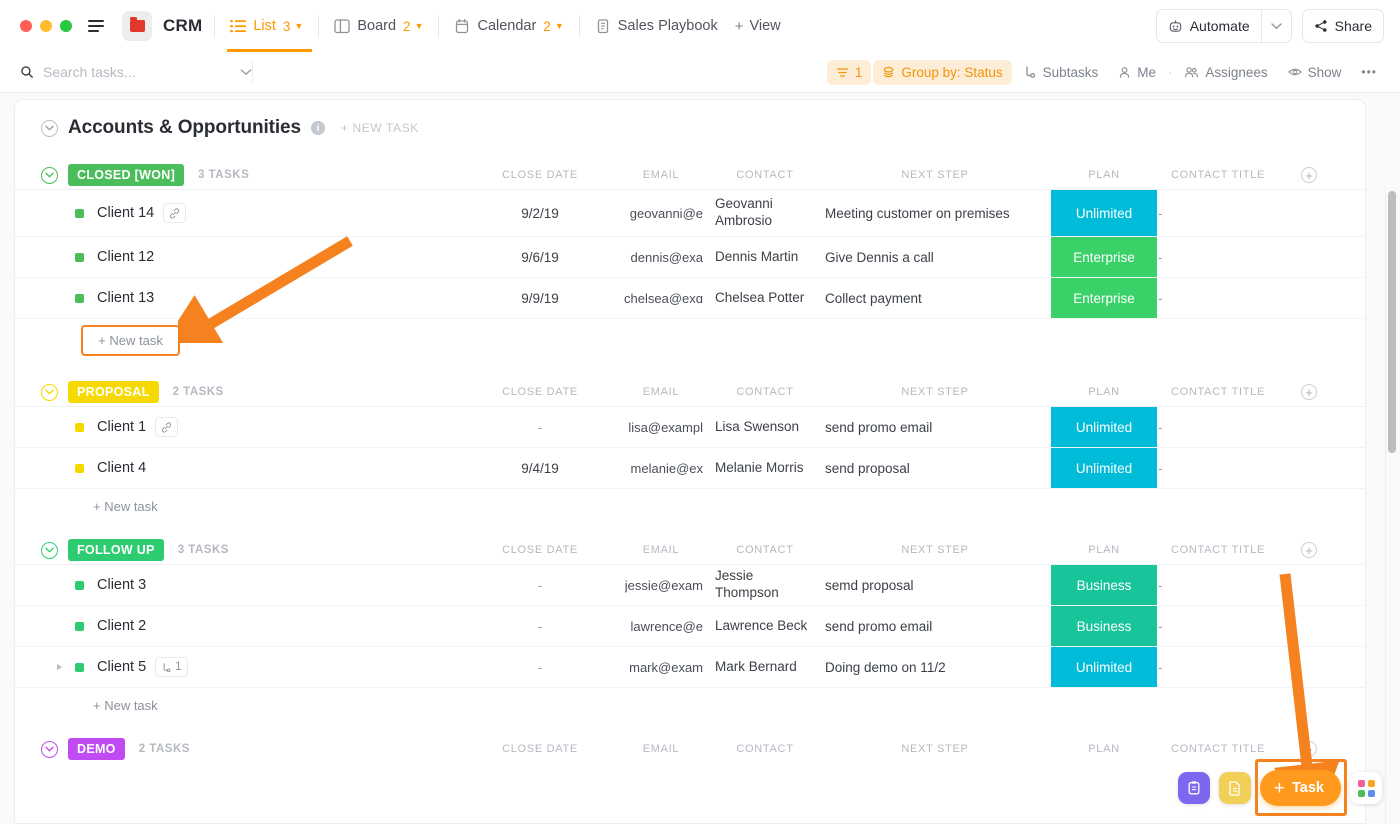  I want to click on add-task-fab-button: + Task, so click(1300, 788).